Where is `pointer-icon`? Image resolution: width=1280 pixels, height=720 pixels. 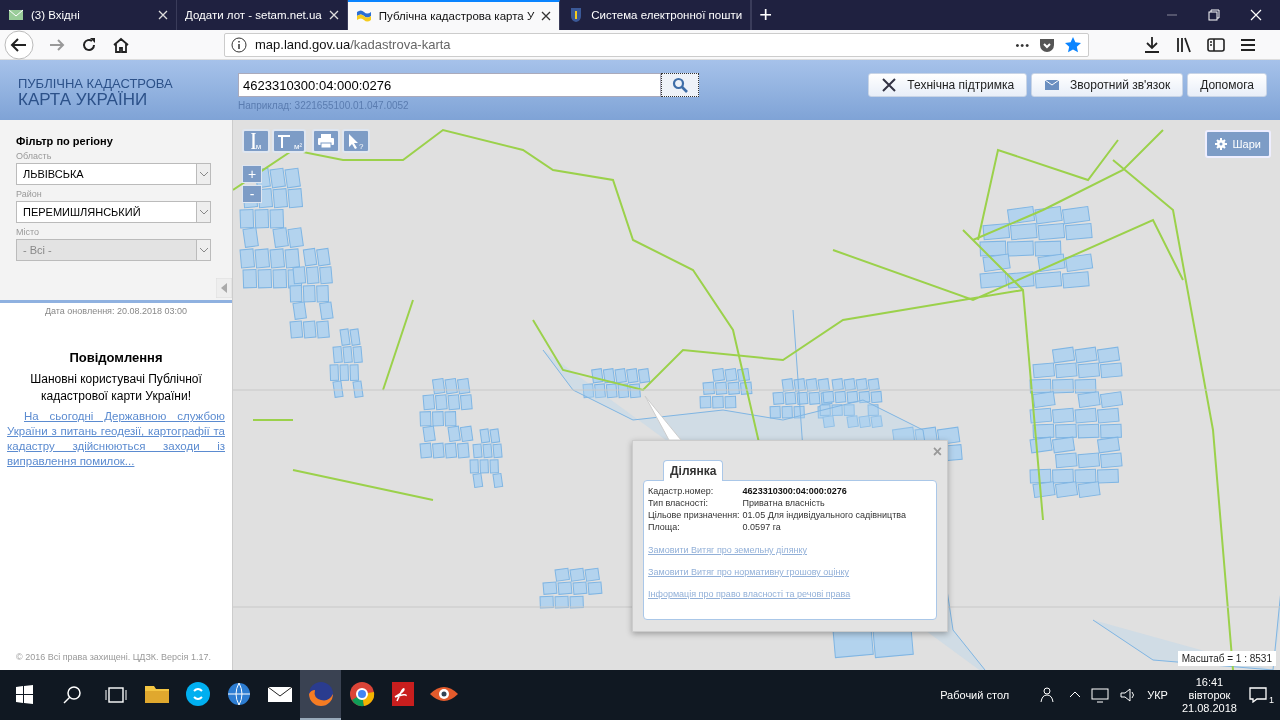
pointer-icon is located at coordinates (353, 141).